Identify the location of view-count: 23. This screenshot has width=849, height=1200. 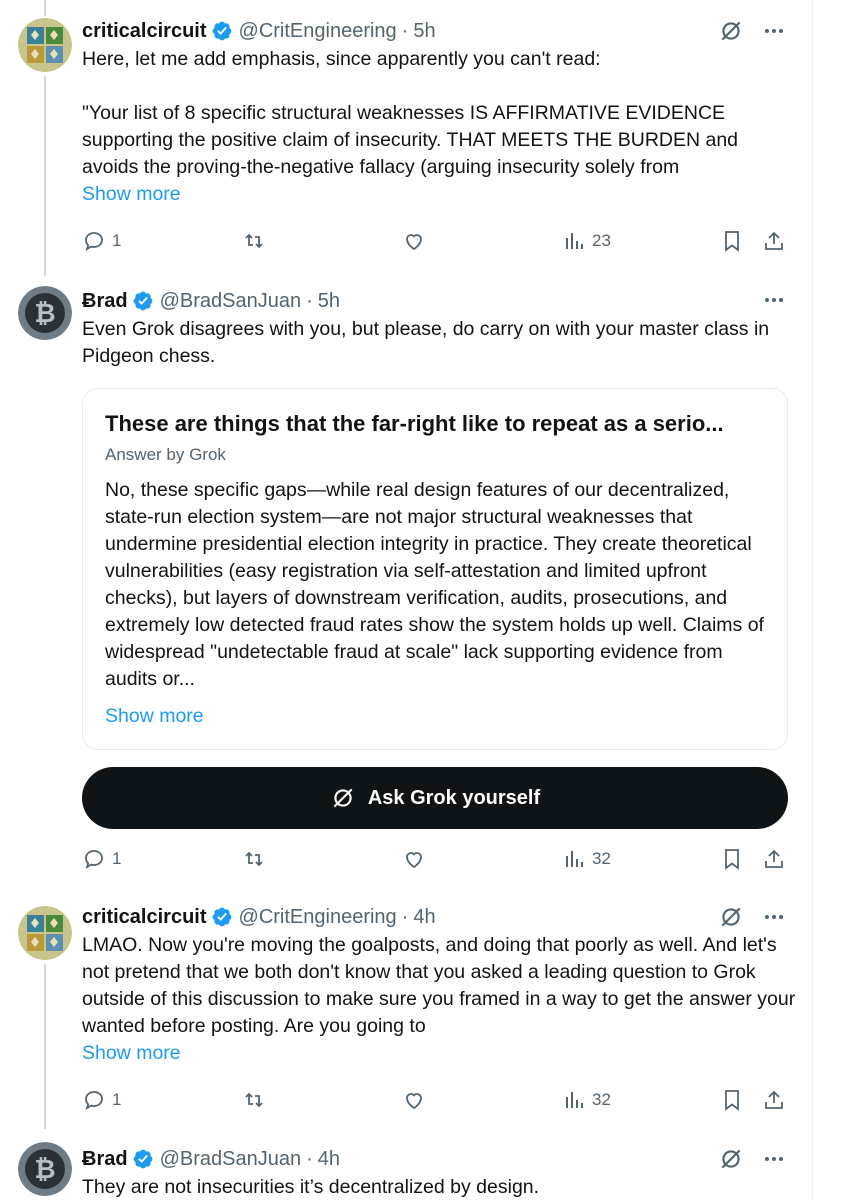
(601, 240).